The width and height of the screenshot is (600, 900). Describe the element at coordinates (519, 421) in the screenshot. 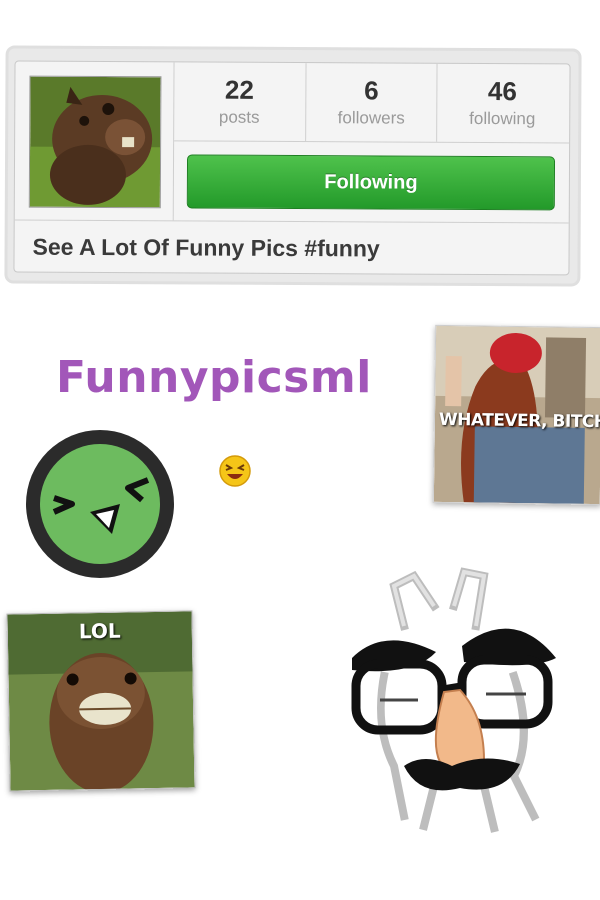

I see `whatever-caption: WHATEVER, BITCH` at that location.